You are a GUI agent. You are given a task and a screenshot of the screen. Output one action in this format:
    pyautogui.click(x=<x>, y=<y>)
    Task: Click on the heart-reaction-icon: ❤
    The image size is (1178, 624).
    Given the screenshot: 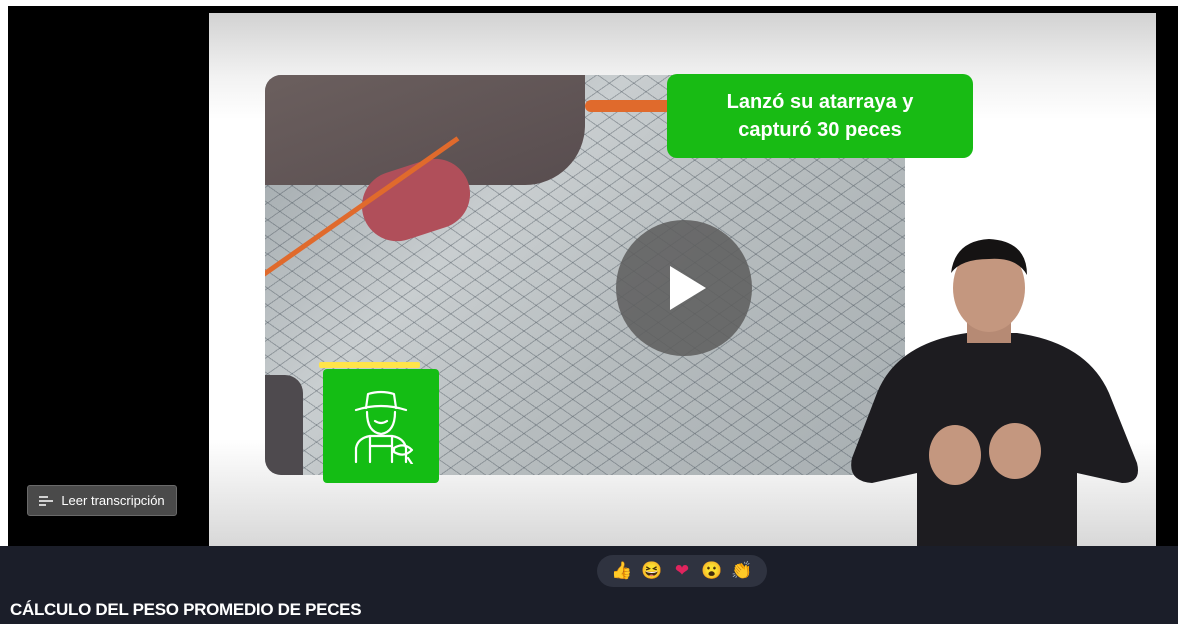 What is the action you would take?
    pyautogui.click(x=682, y=571)
    